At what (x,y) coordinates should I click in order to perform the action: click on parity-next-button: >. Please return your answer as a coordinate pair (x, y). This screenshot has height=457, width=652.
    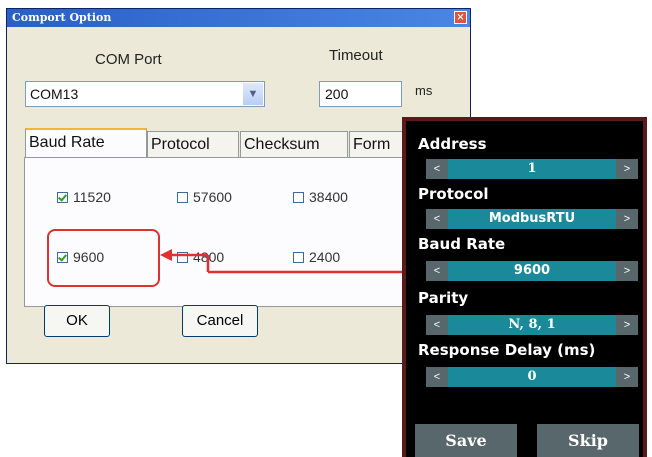
    Looking at the image, I should click on (627, 325).